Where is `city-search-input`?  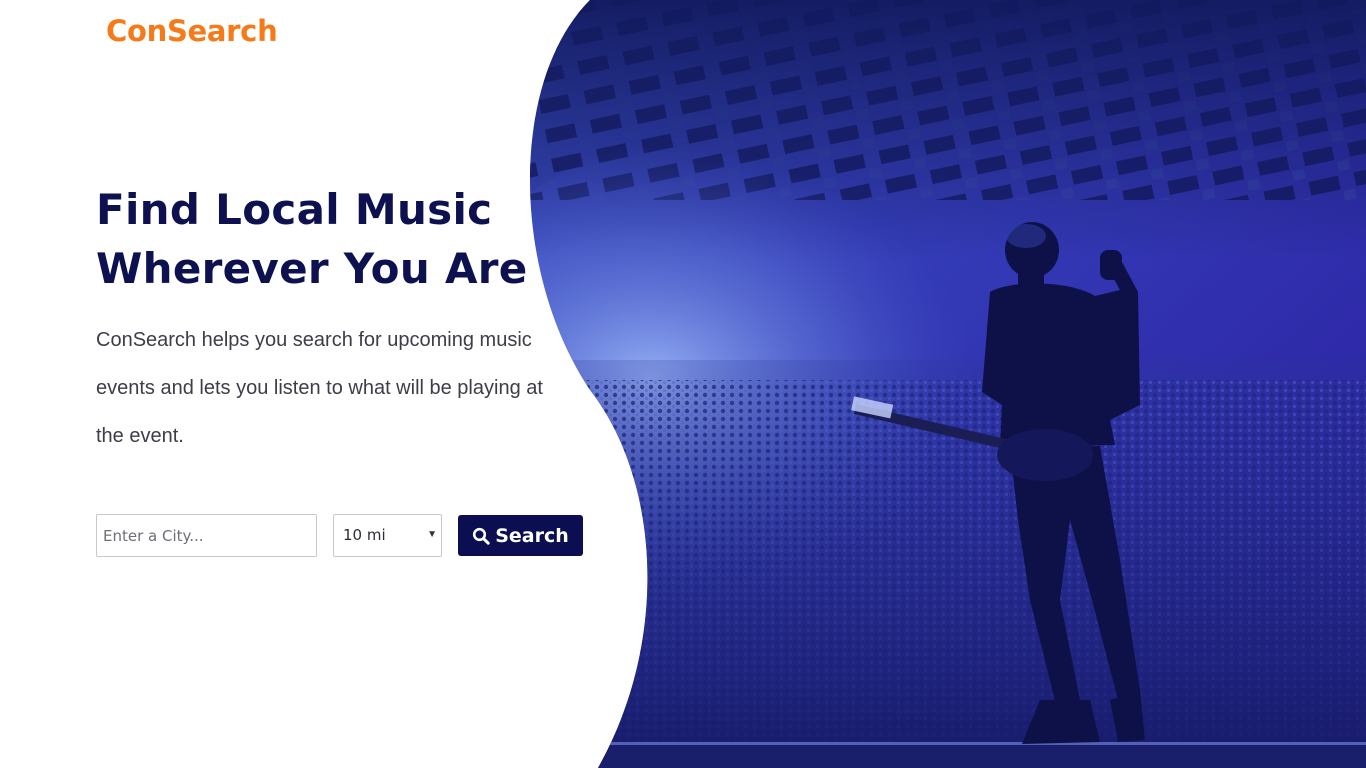
city-search-input is located at coordinates (206, 535).